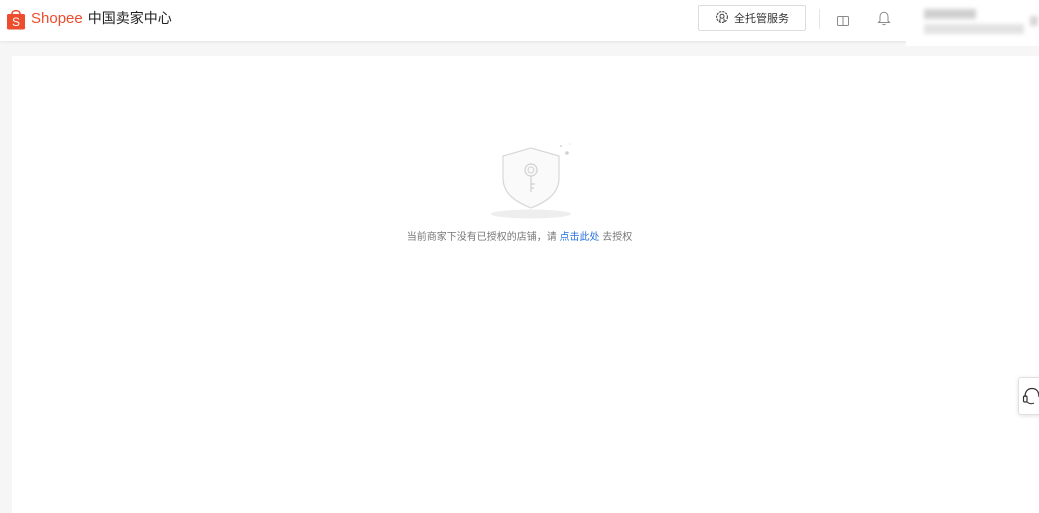 Image resolution: width=1039 pixels, height=513 pixels. I want to click on brand-logo: S Shopee 中国卖家中心, so click(89, 19).